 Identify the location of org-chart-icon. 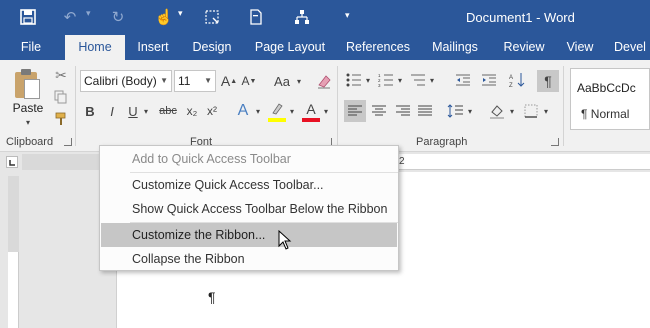
(302, 17).